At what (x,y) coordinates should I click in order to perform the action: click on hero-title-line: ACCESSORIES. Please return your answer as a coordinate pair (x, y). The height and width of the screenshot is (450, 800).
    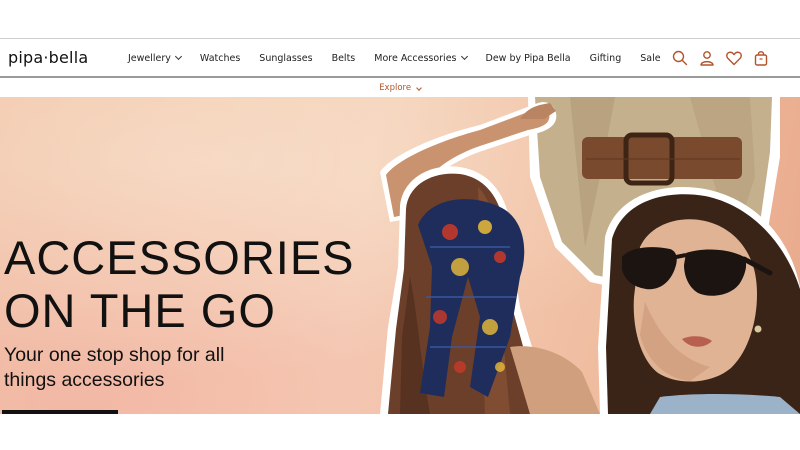
    Looking at the image, I should click on (179, 257).